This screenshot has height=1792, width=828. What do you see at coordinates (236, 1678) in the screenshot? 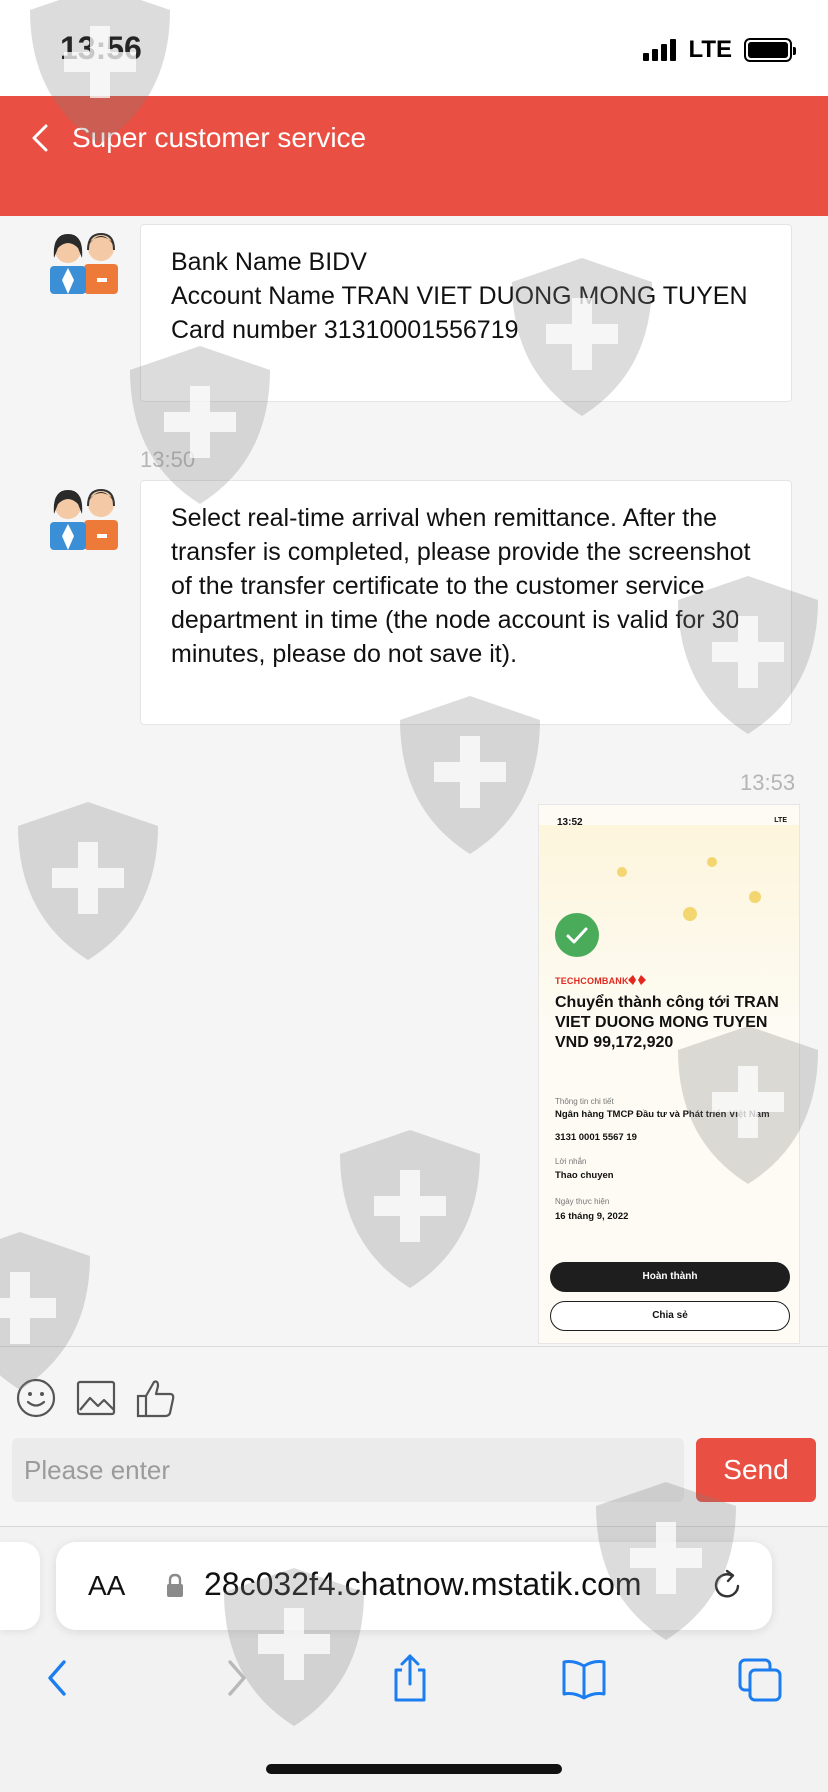
I see `browser-forward-icon` at bounding box center [236, 1678].